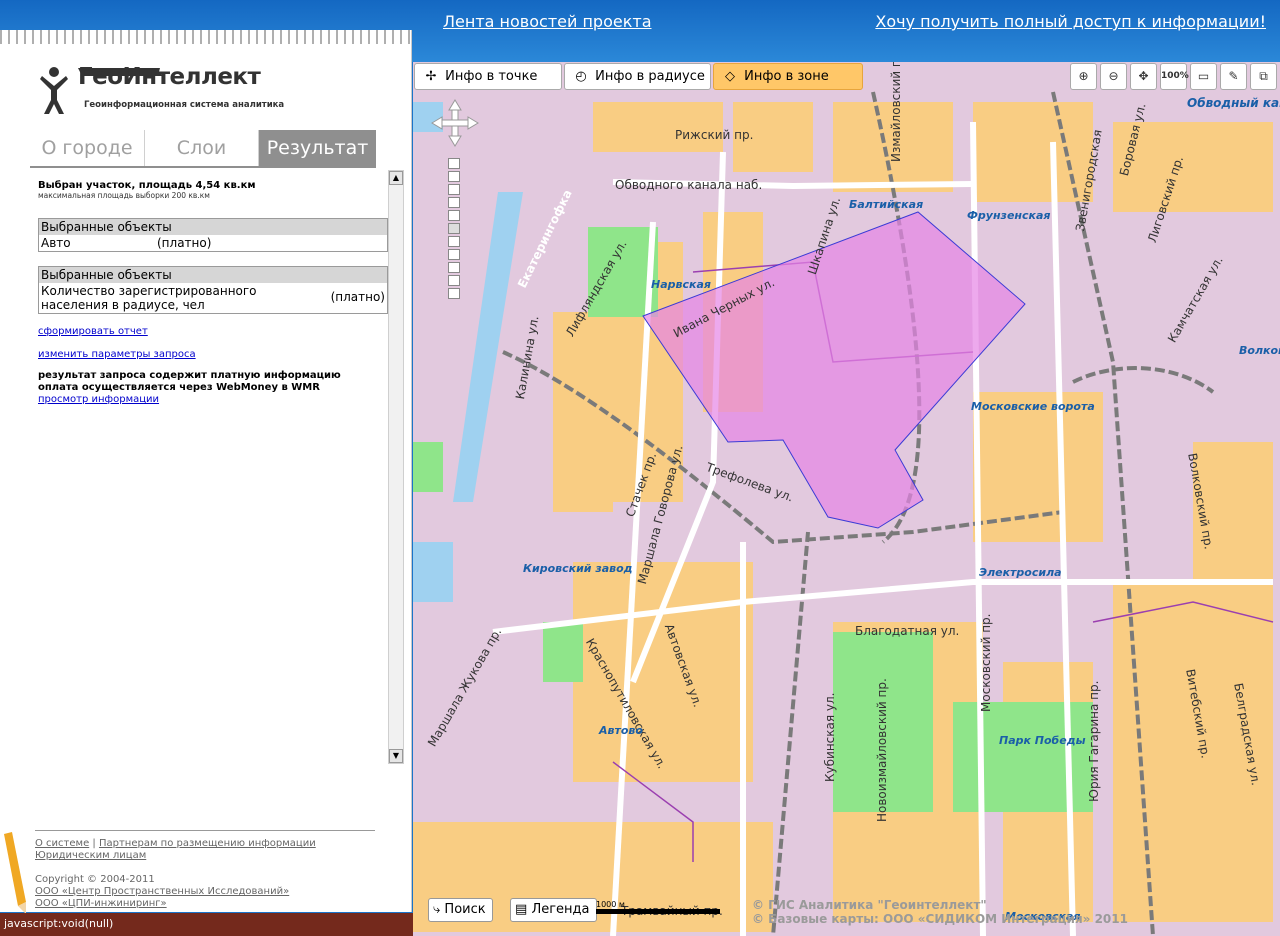  I want to click on metro-label: Московские ворота, so click(1033, 406).